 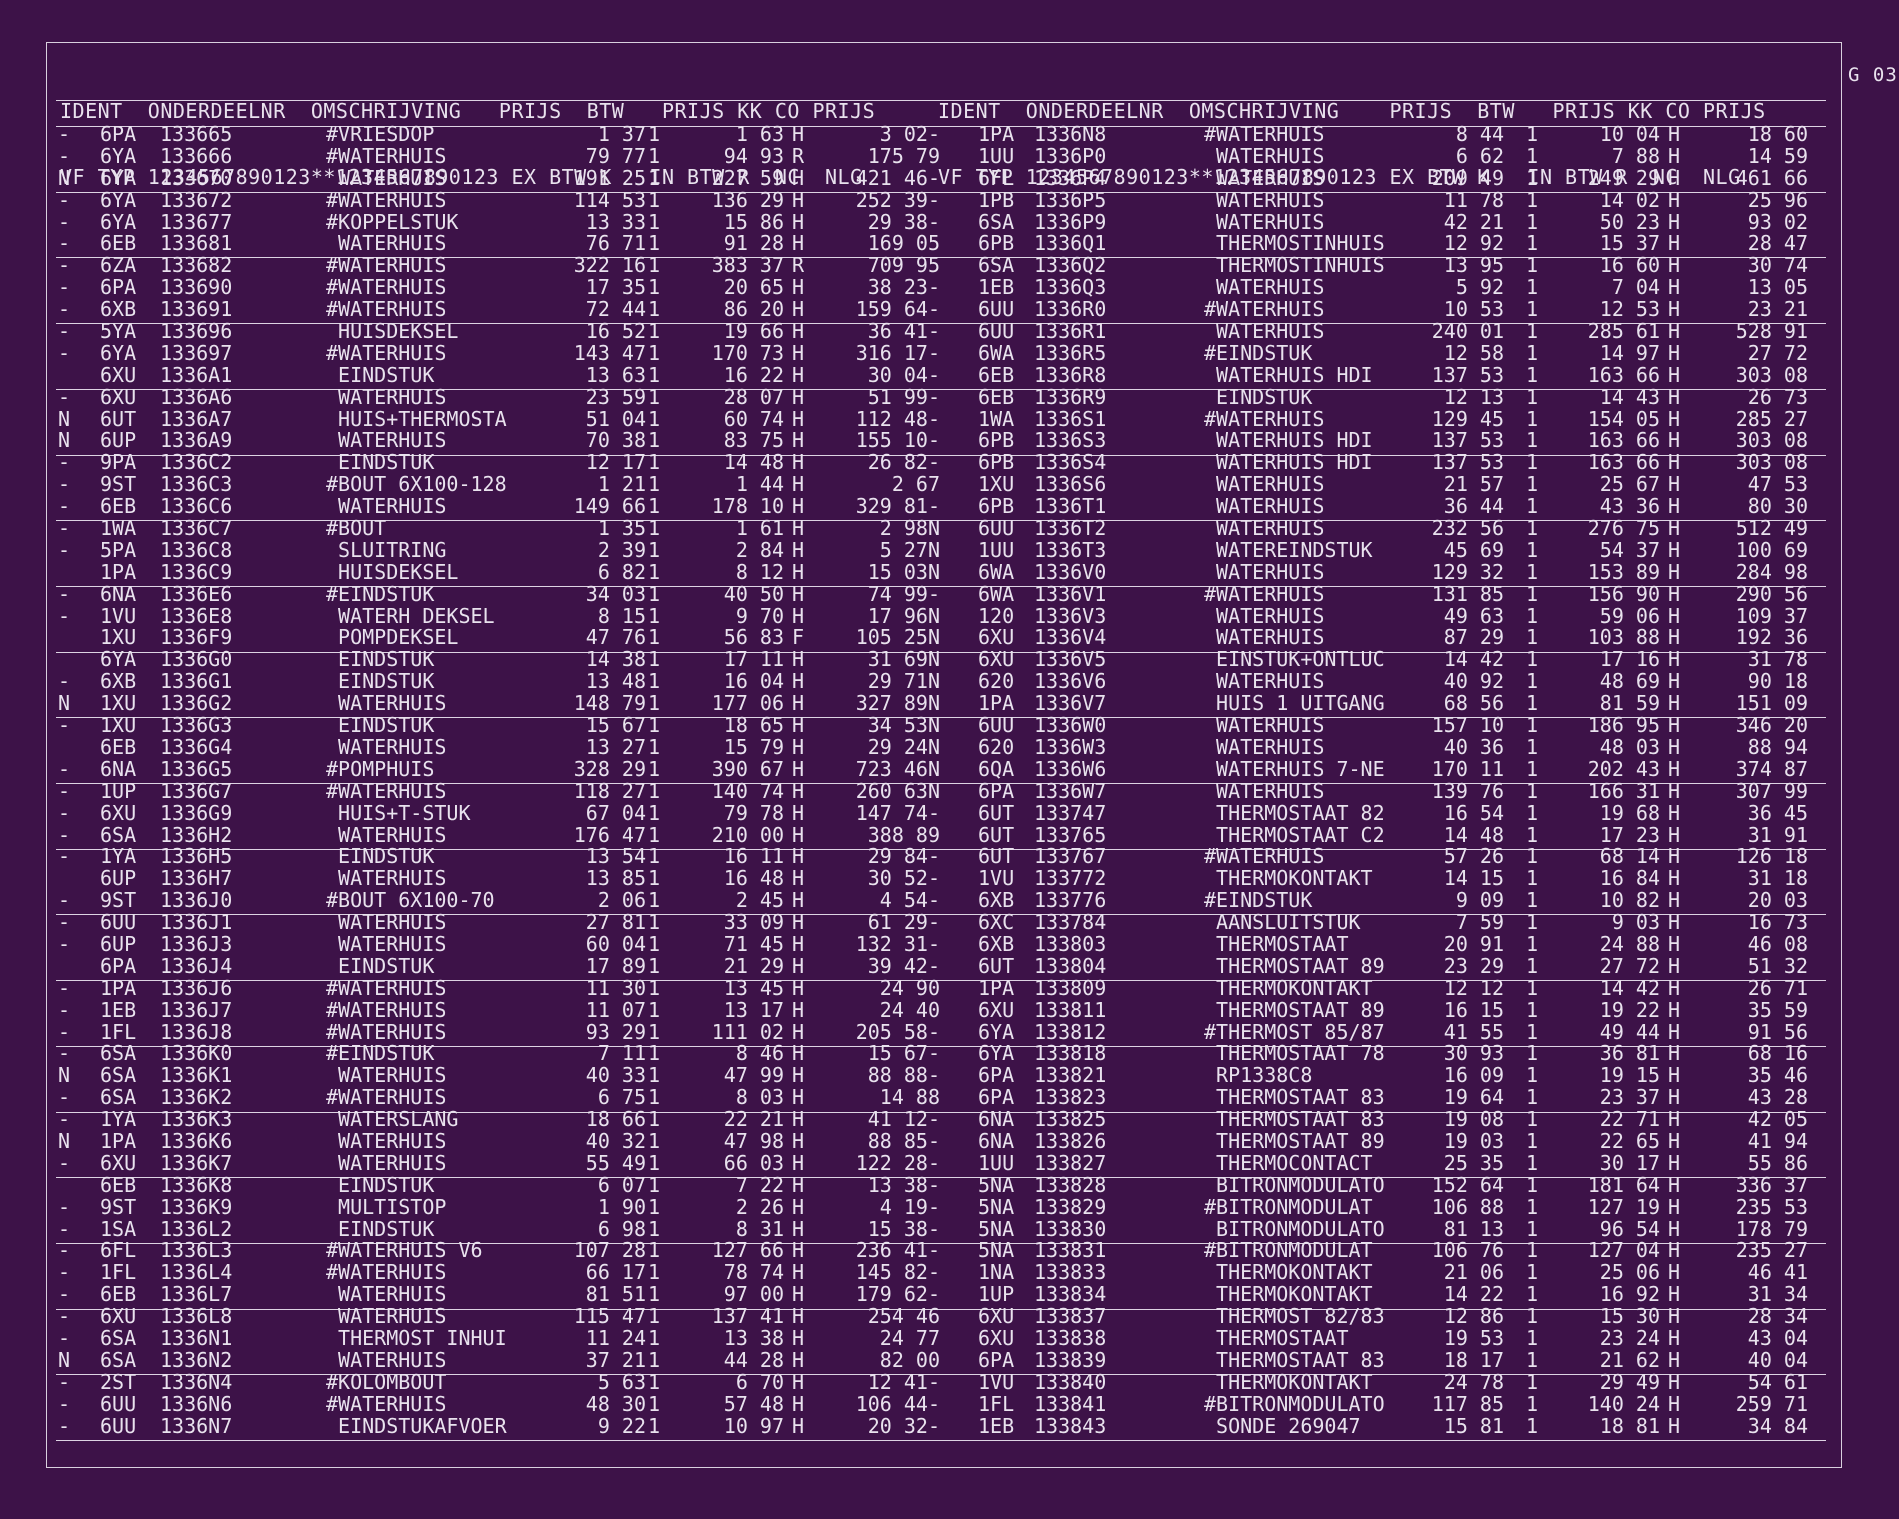 What do you see at coordinates (1276, 1337) in the screenshot?
I see `right-desc-cell: THERMOSTAAT` at bounding box center [1276, 1337].